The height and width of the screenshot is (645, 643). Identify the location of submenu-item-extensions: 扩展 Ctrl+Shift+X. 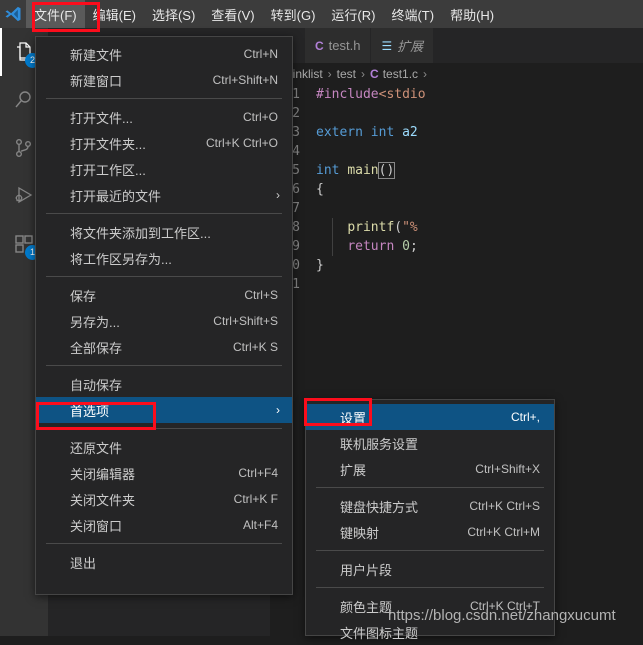
(430, 469).